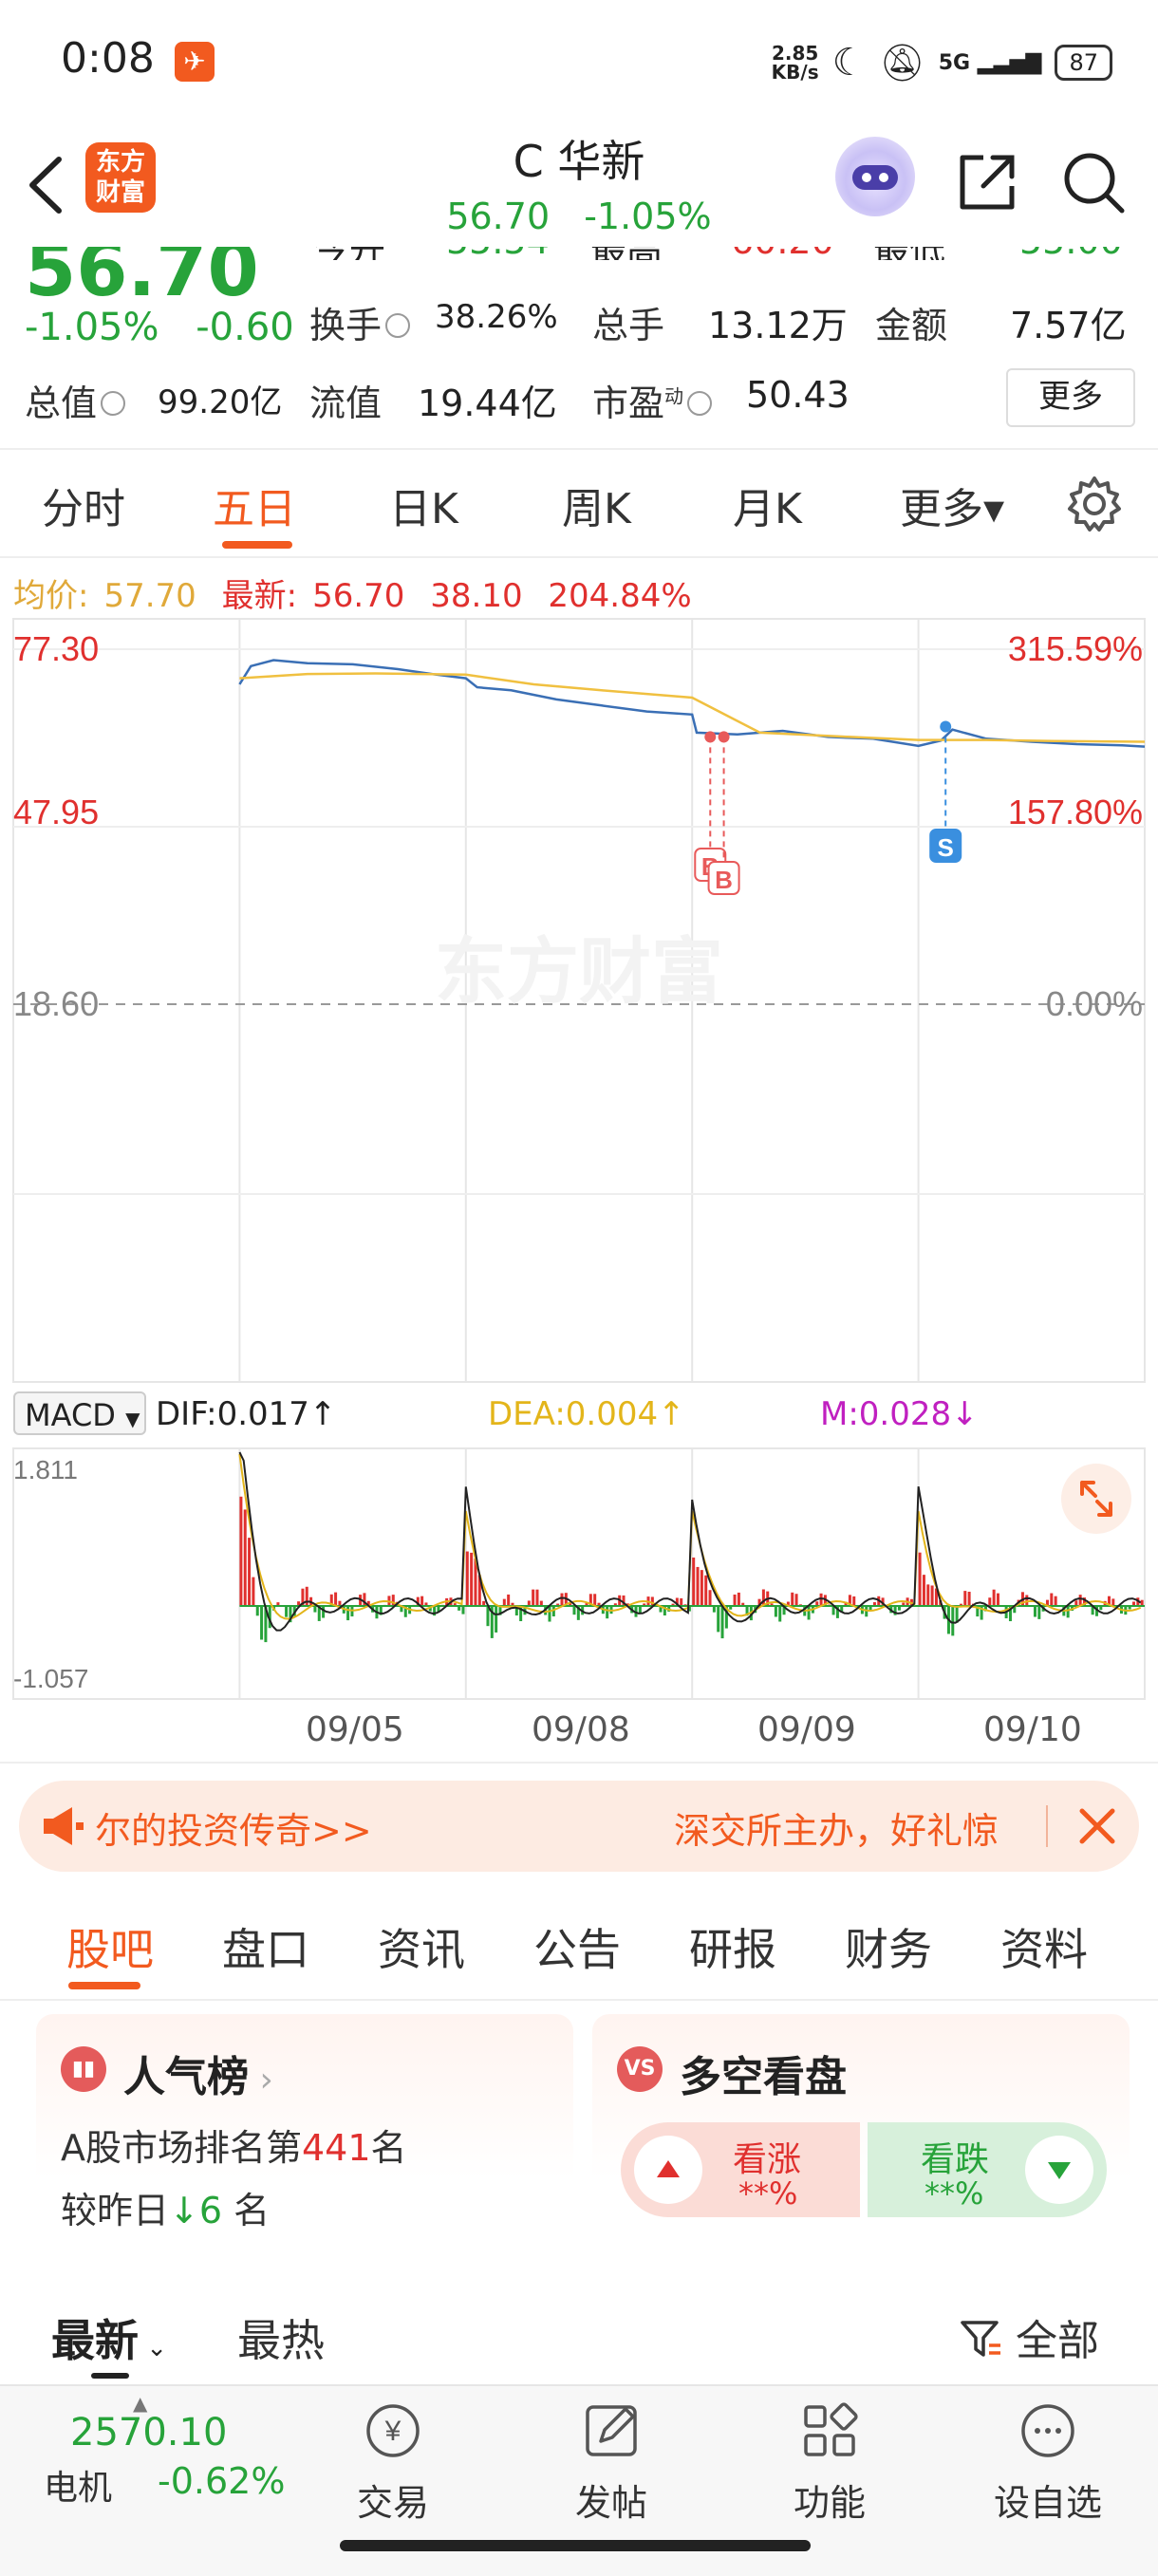  Describe the element at coordinates (245, 328) in the screenshot. I see `change-amount: -0.60` at that location.